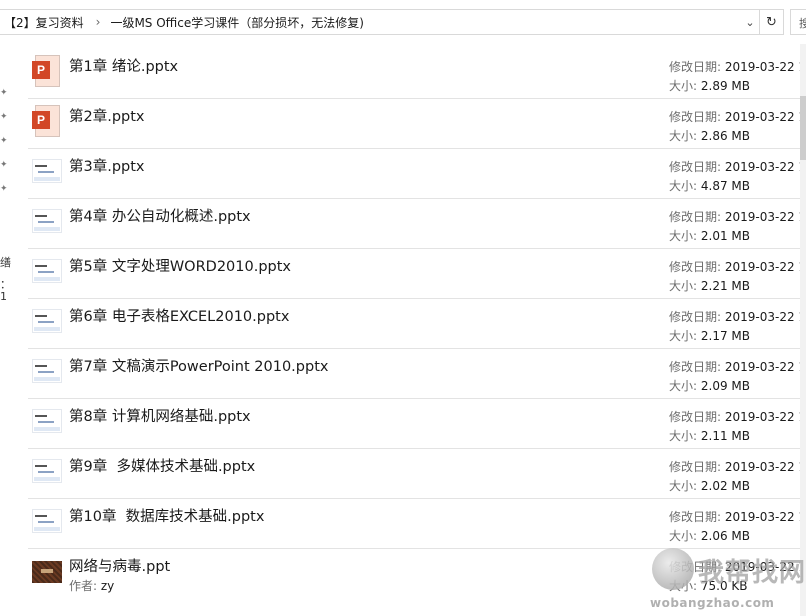 This screenshot has height=616, width=806. Describe the element at coordinates (92, 586) in the screenshot. I see `file-author: 作者: zy` at that location.